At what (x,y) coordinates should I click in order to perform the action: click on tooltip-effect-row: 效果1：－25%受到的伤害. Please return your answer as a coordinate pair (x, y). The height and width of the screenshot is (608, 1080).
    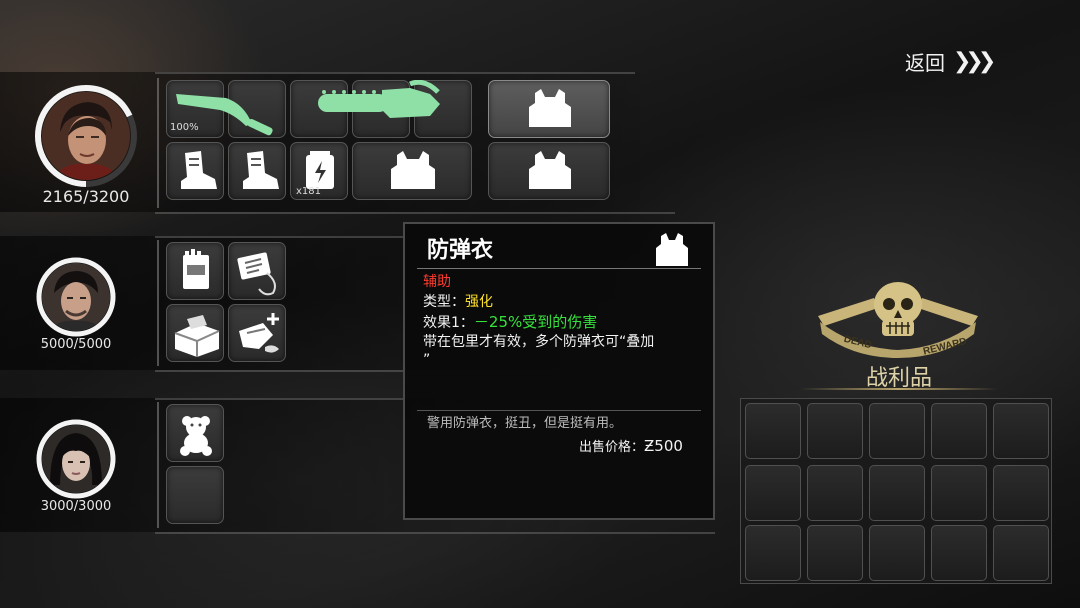
    Looking at the image, I should click on (510, 322).